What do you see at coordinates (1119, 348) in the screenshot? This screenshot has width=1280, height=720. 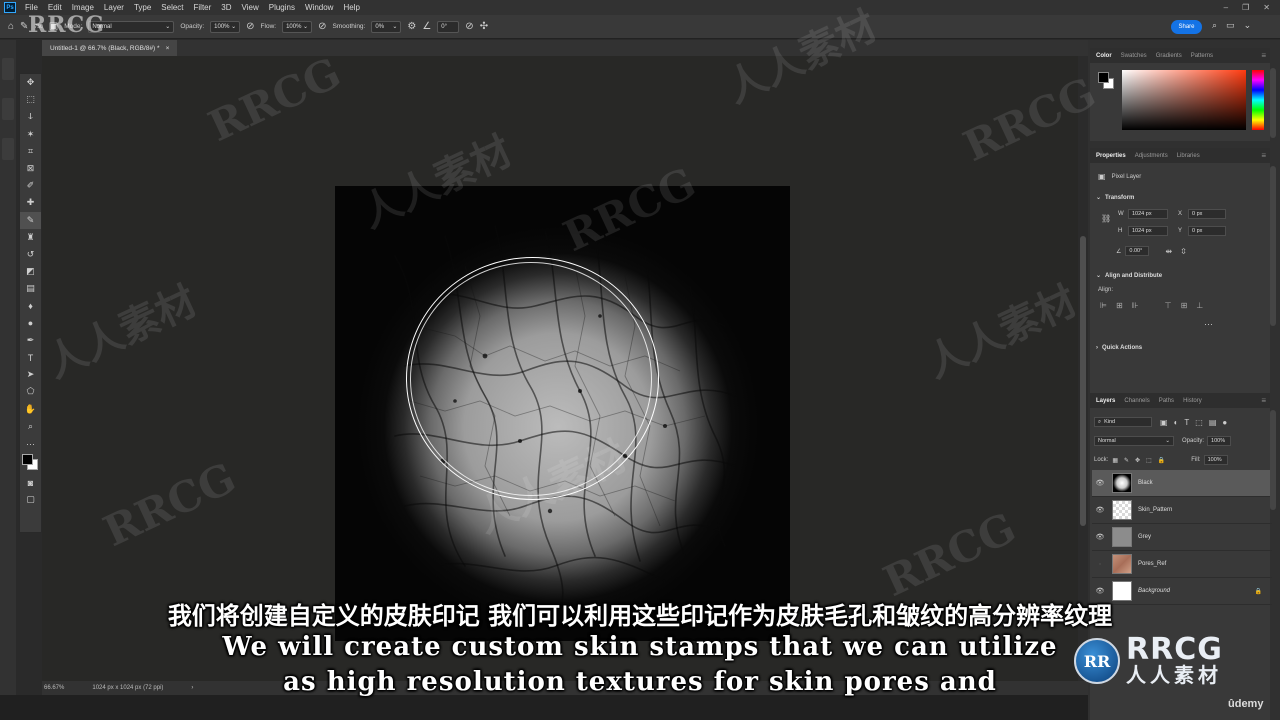 I see `quick-actions-section-header: › Quick Actions` at bounding box center [1119, 348].